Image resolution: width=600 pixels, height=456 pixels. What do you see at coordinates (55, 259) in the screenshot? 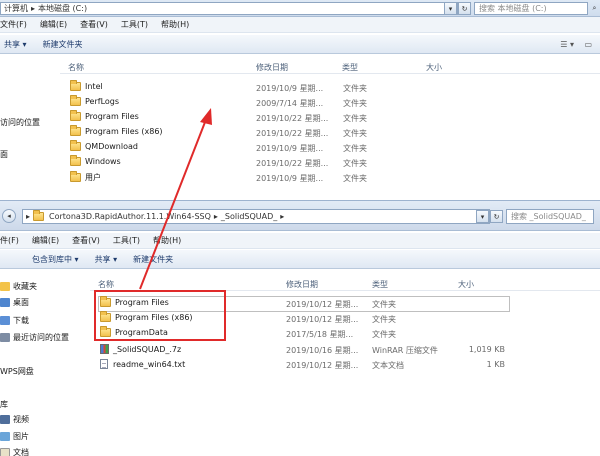
I see `include-in-library-button: 包含到库中 ▾` at bounding box center [55, 259].